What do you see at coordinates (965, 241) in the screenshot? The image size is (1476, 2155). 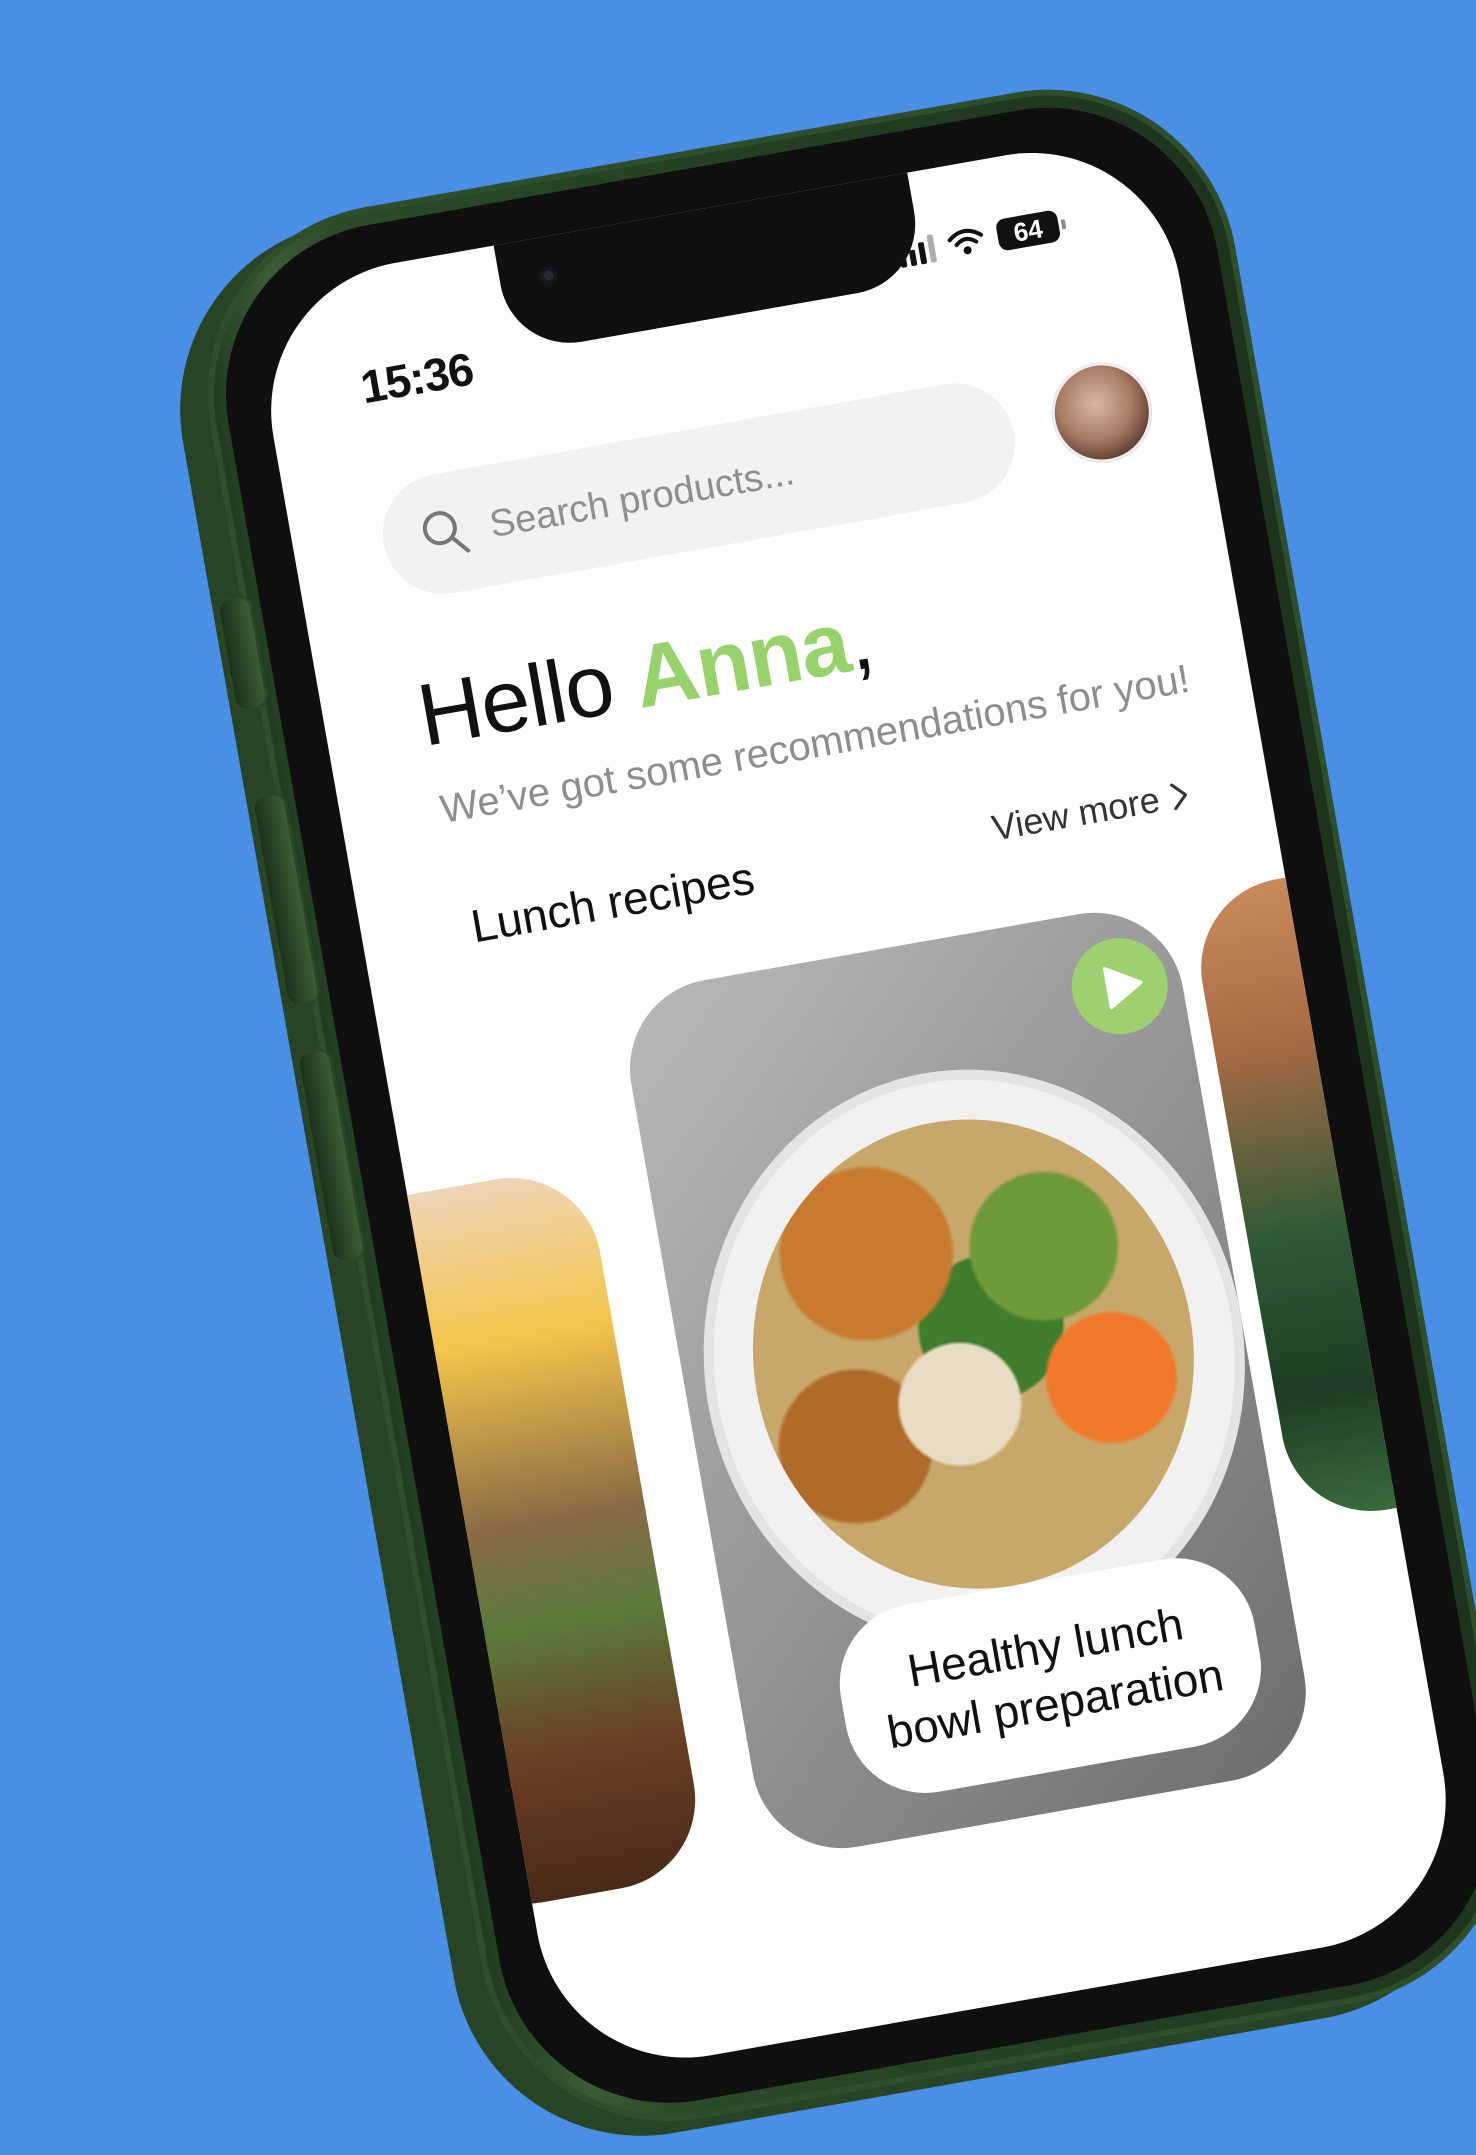 I see `wifi-icon` at bounding box center [965, 241].